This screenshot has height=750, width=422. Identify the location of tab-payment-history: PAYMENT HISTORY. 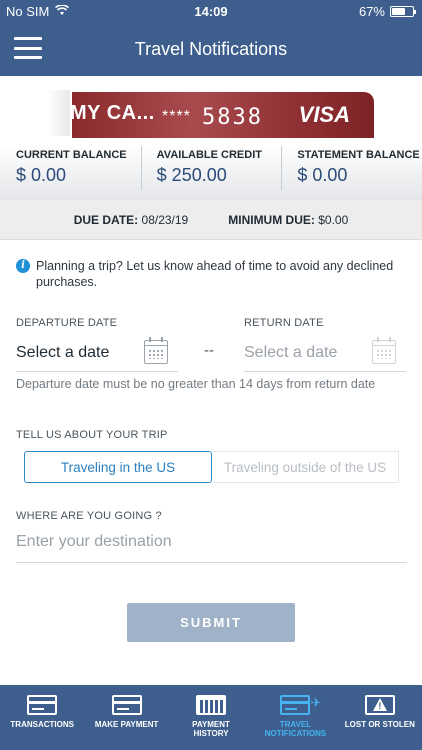
(211, 717).